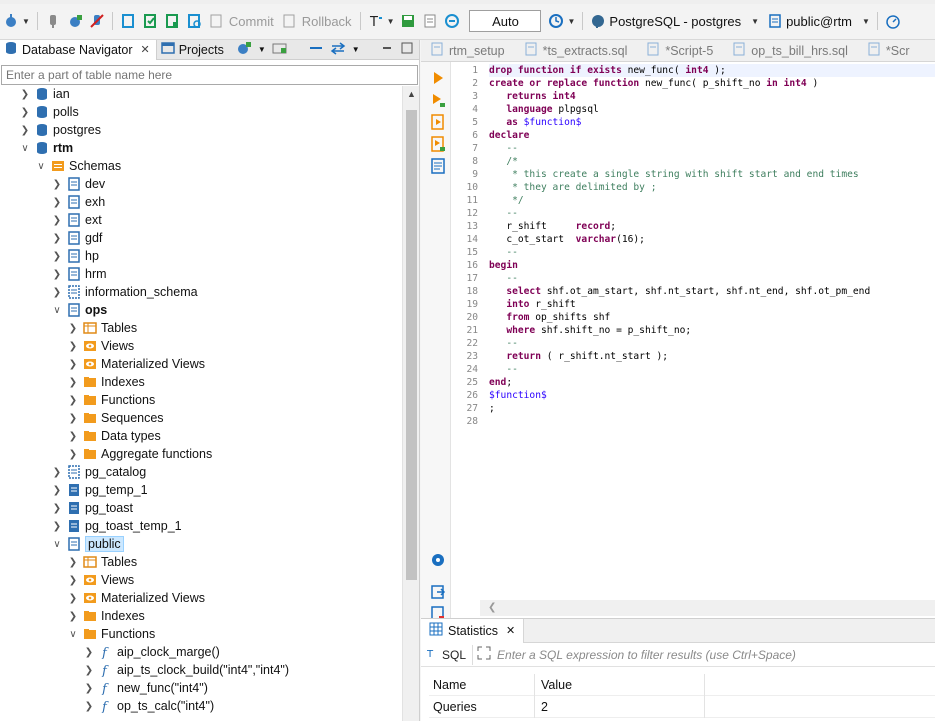 The image size is (935, 721). Describe the element at coordinates (492, 607) in the screenshot. I see `scroll-left-icon: ❮` at that location.